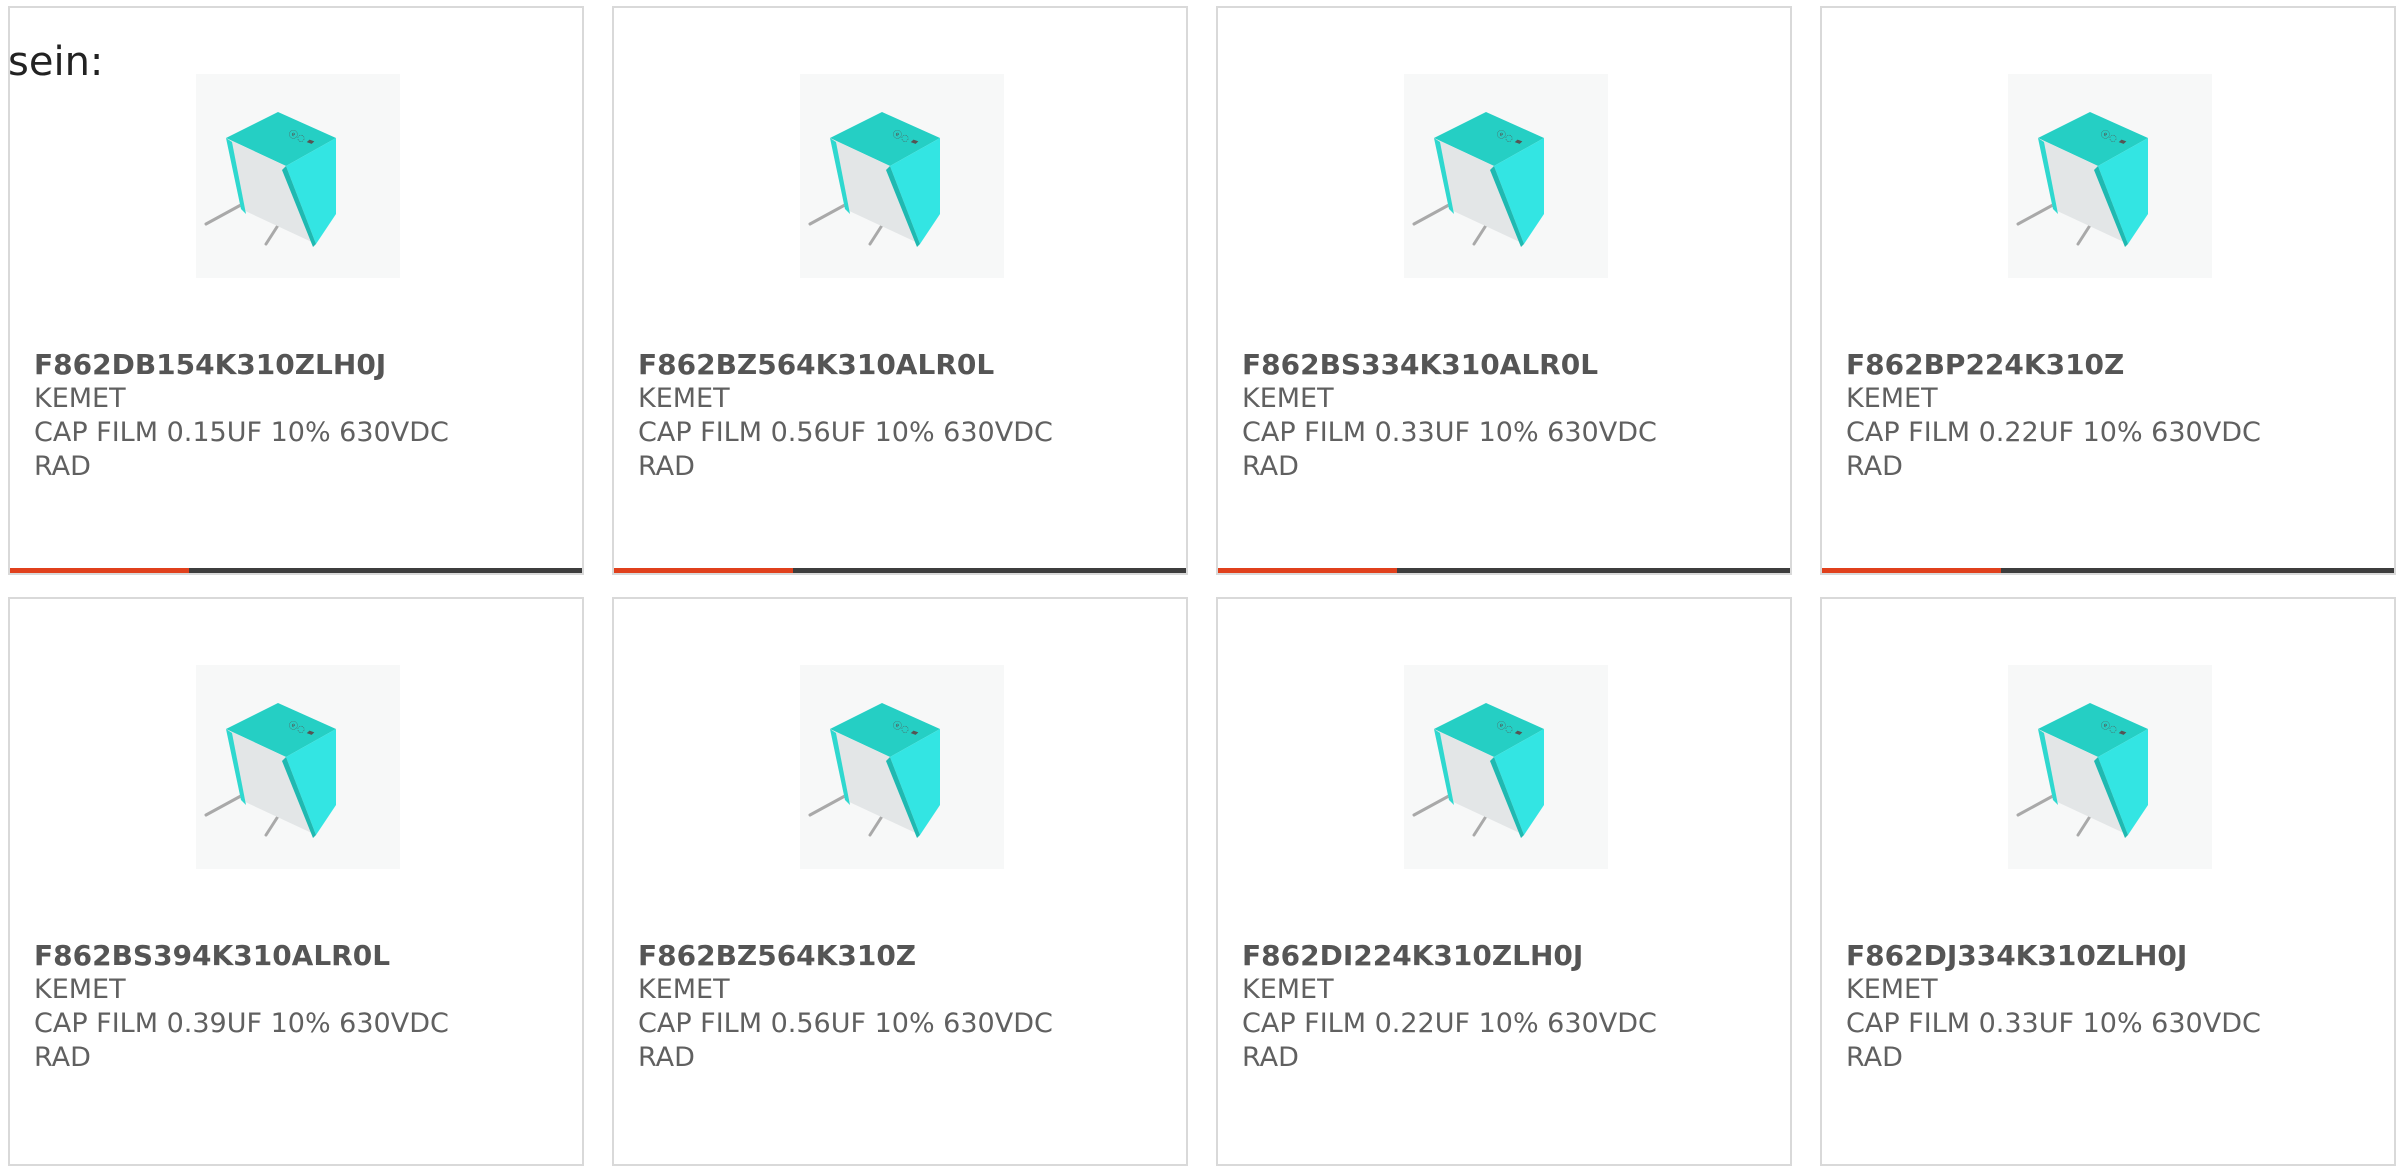  I want to click on intro-text: sein:, so click(56, 62).